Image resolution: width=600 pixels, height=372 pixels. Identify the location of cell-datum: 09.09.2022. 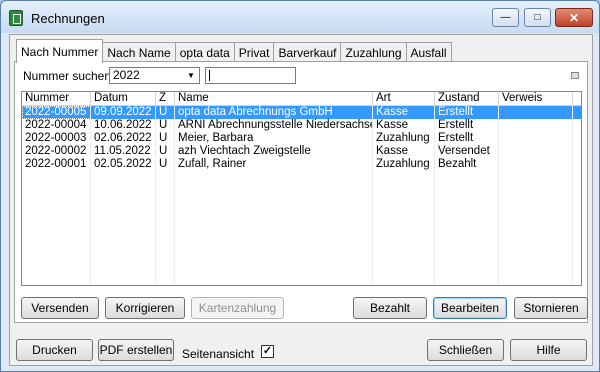
(123, 112).